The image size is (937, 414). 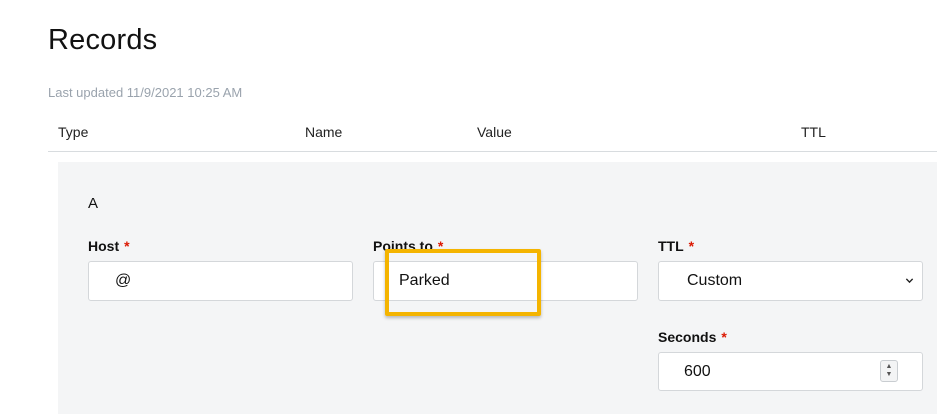 I want to click on stepper-up-icon: ▲, so click(x=889, y=367).